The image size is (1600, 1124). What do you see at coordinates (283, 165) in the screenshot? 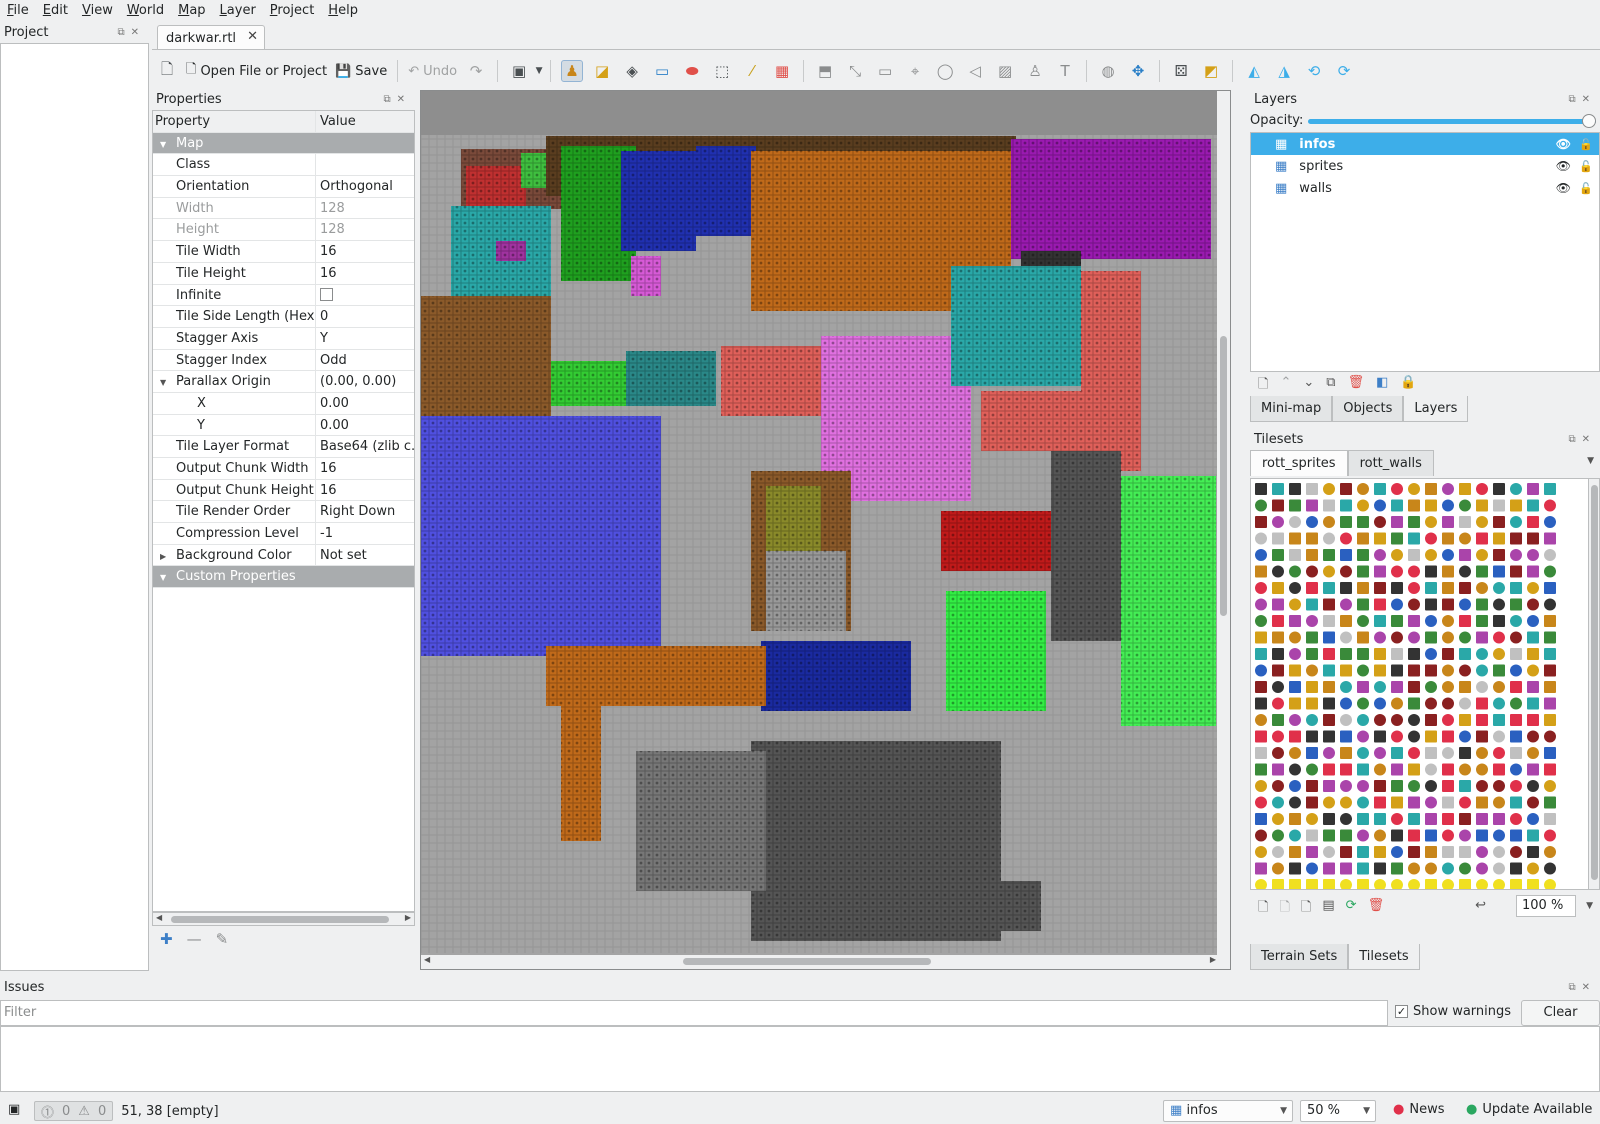
I see `property-row: Class` at bounding box center [283, 165].